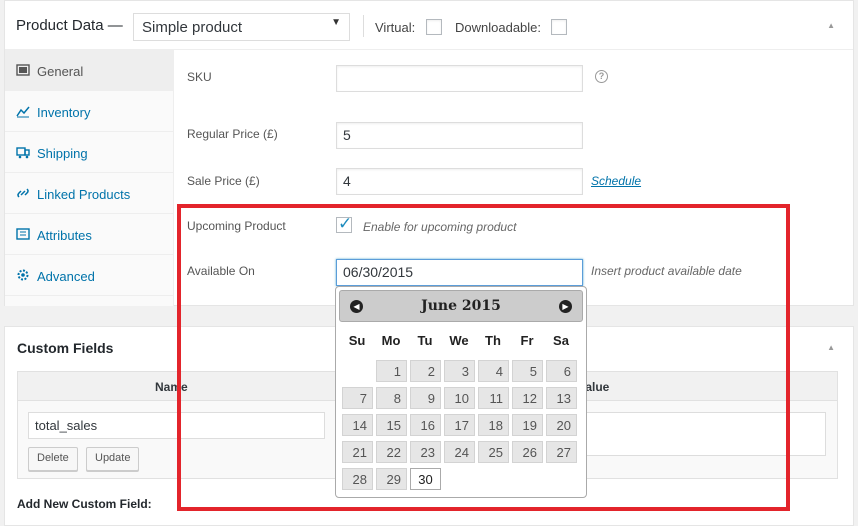  What do you see at coordinates (357, 398) in the screenshot?
I see `datepicker-day: 7` at bounding box center [357, 398].